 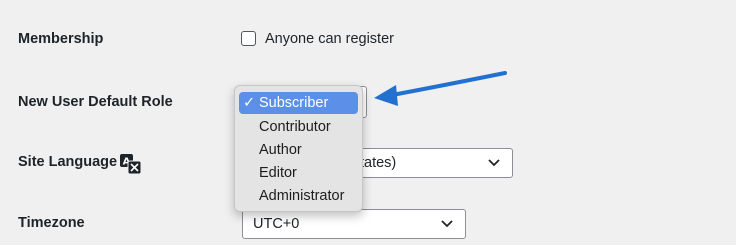 I want to click on annotation-arrow-icon, so click(x=440, y=88).